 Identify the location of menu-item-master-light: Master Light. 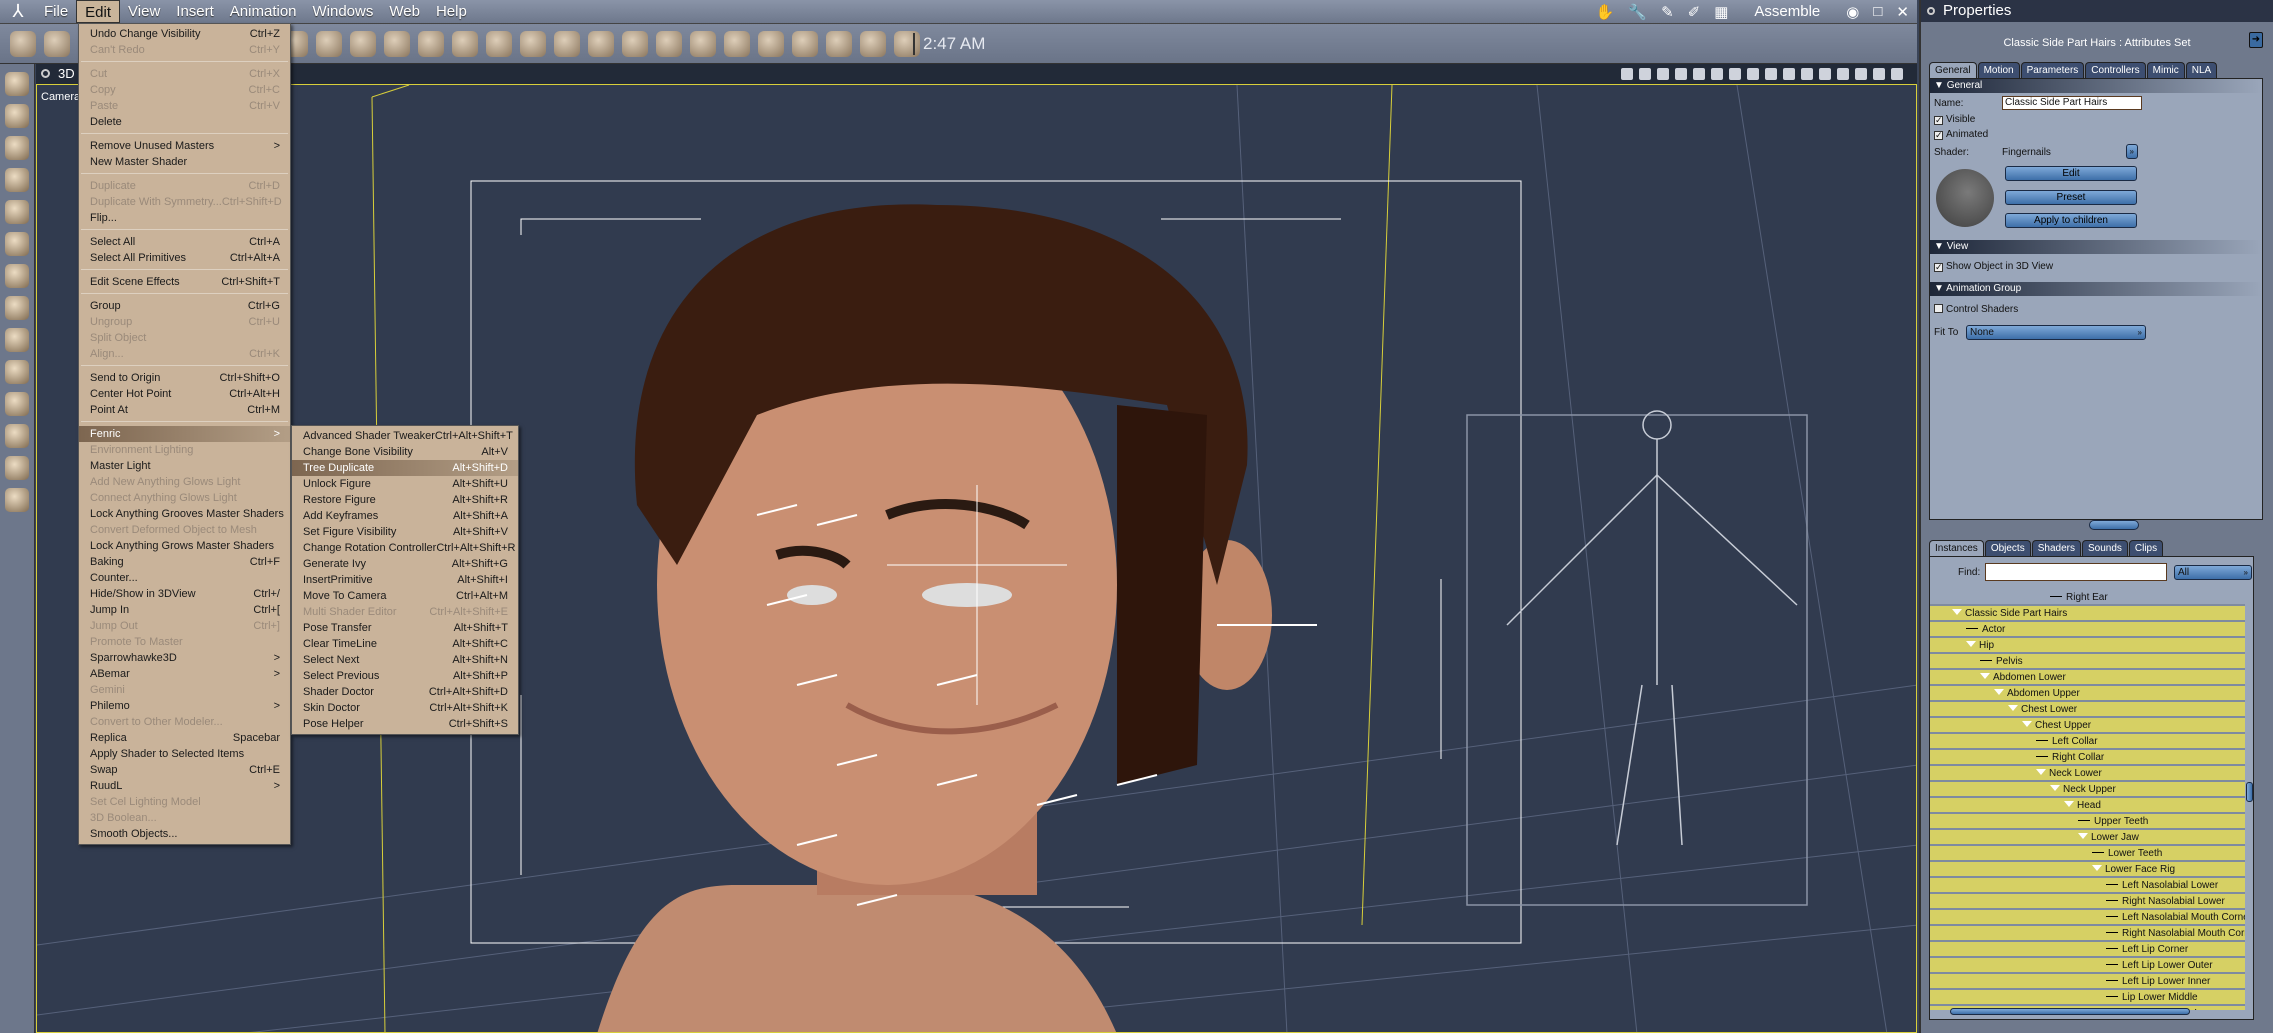
(184, 466).